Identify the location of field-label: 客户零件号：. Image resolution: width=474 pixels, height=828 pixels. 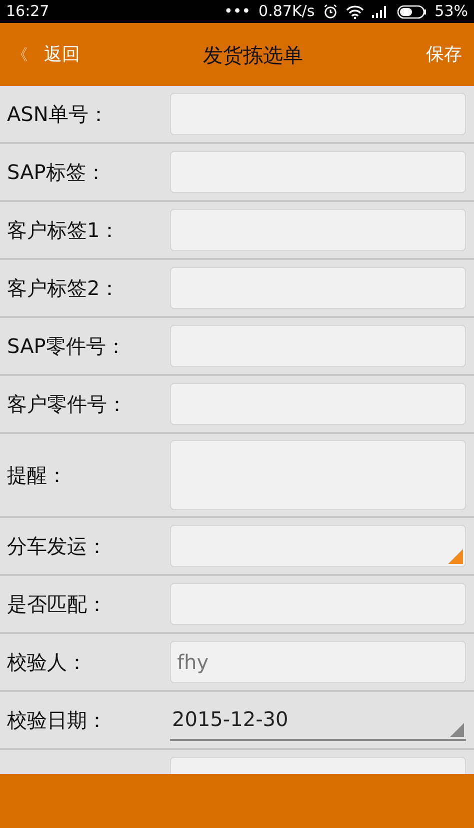
(67, 404).